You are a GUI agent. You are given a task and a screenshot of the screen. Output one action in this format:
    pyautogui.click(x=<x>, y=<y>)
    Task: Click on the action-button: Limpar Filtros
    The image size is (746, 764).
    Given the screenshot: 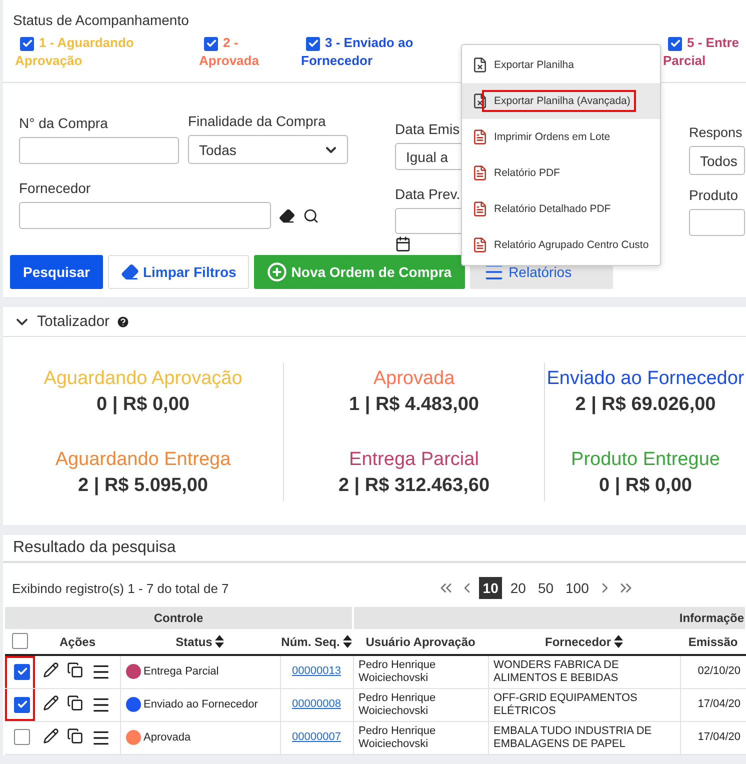 What is the action you would take?
    pyautogui.click(x=179, y=272)
    